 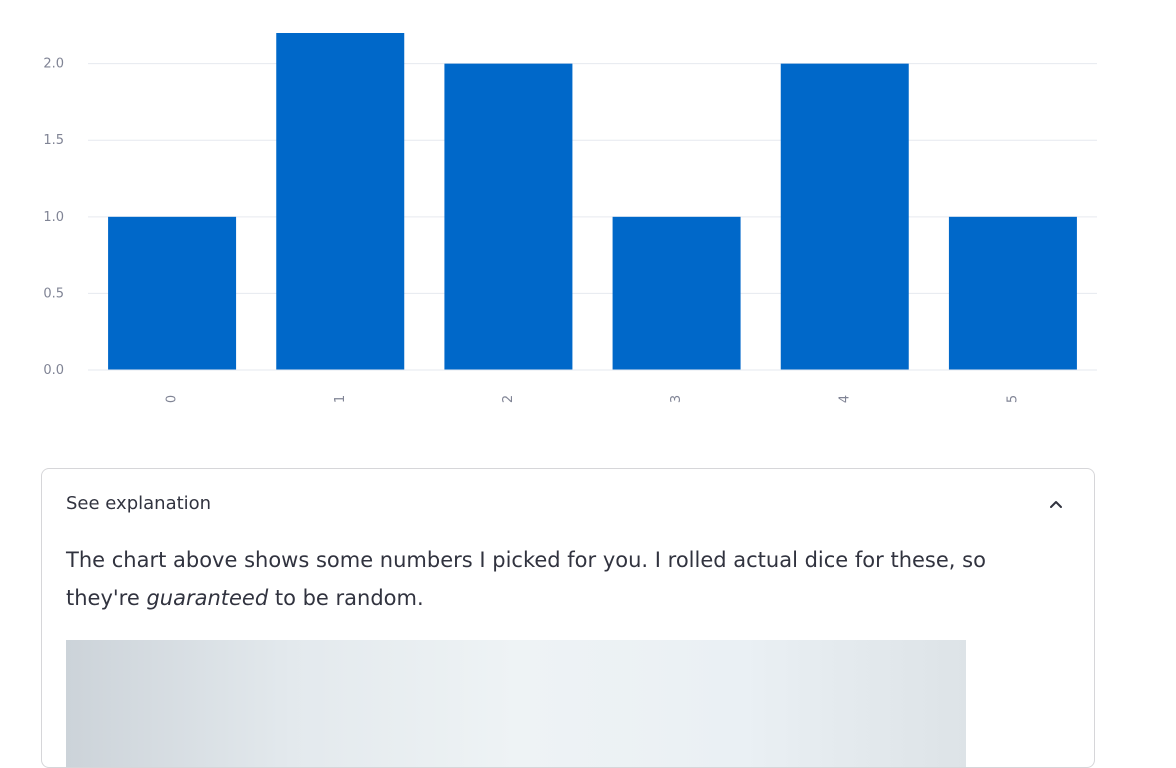 What do you see at coordinates (53, 217) in the screenshot?
I see `y-tick-label: 1.0` at bounding box center [53, 217].